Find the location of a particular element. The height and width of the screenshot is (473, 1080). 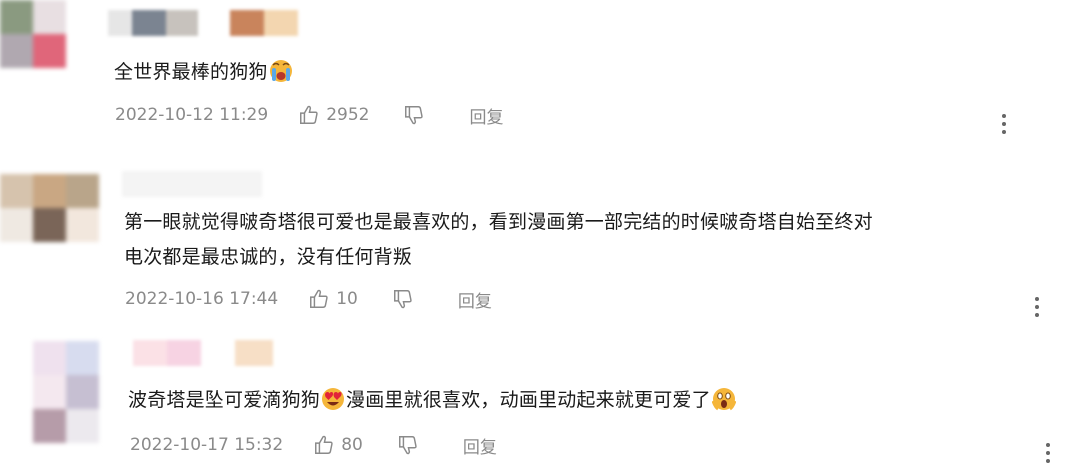

like-count: 2952 is located at coordinates (348, 115).